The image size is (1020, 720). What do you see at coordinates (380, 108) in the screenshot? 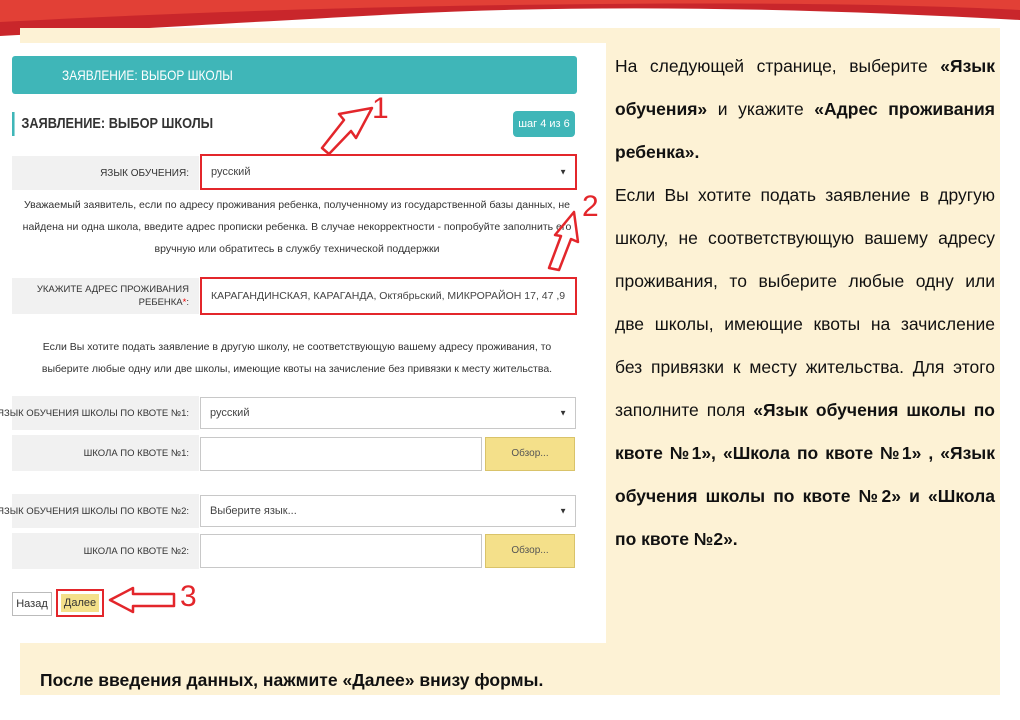
I see `annotation-number-1: 1` at bounding box center [380, 108].